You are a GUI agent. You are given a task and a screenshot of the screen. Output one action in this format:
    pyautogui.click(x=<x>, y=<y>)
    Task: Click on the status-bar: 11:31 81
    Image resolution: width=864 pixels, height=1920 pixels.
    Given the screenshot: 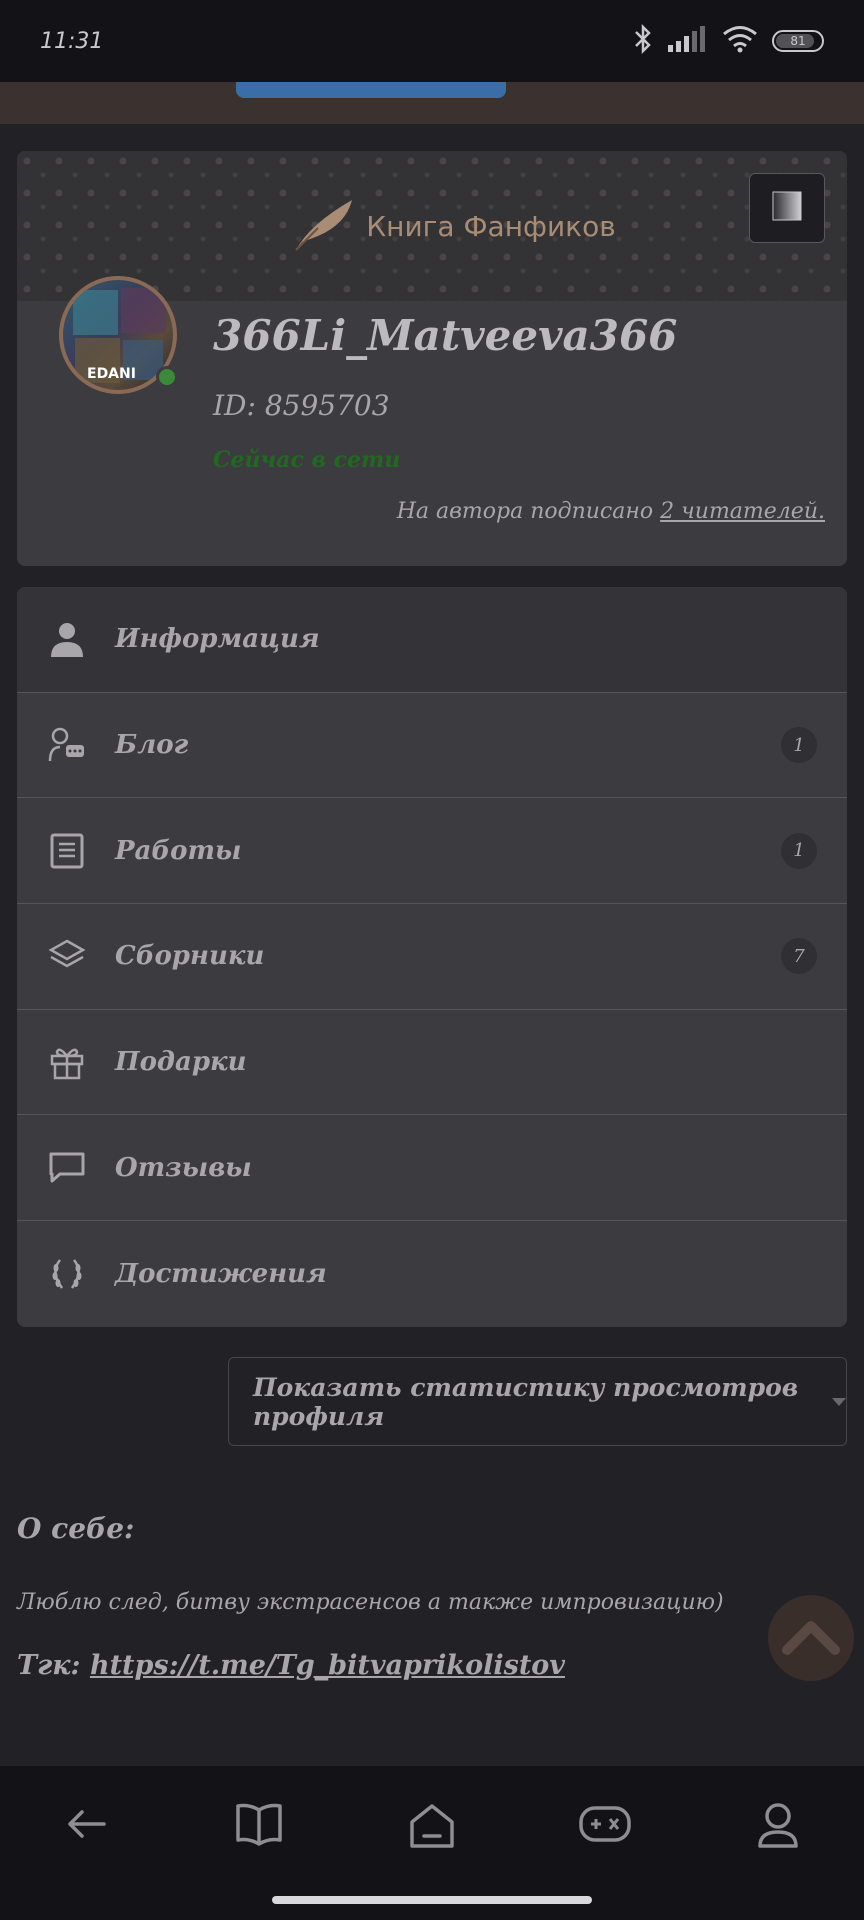 What is the action you would take?
    pyautogui.click(x=432, y=41)
    